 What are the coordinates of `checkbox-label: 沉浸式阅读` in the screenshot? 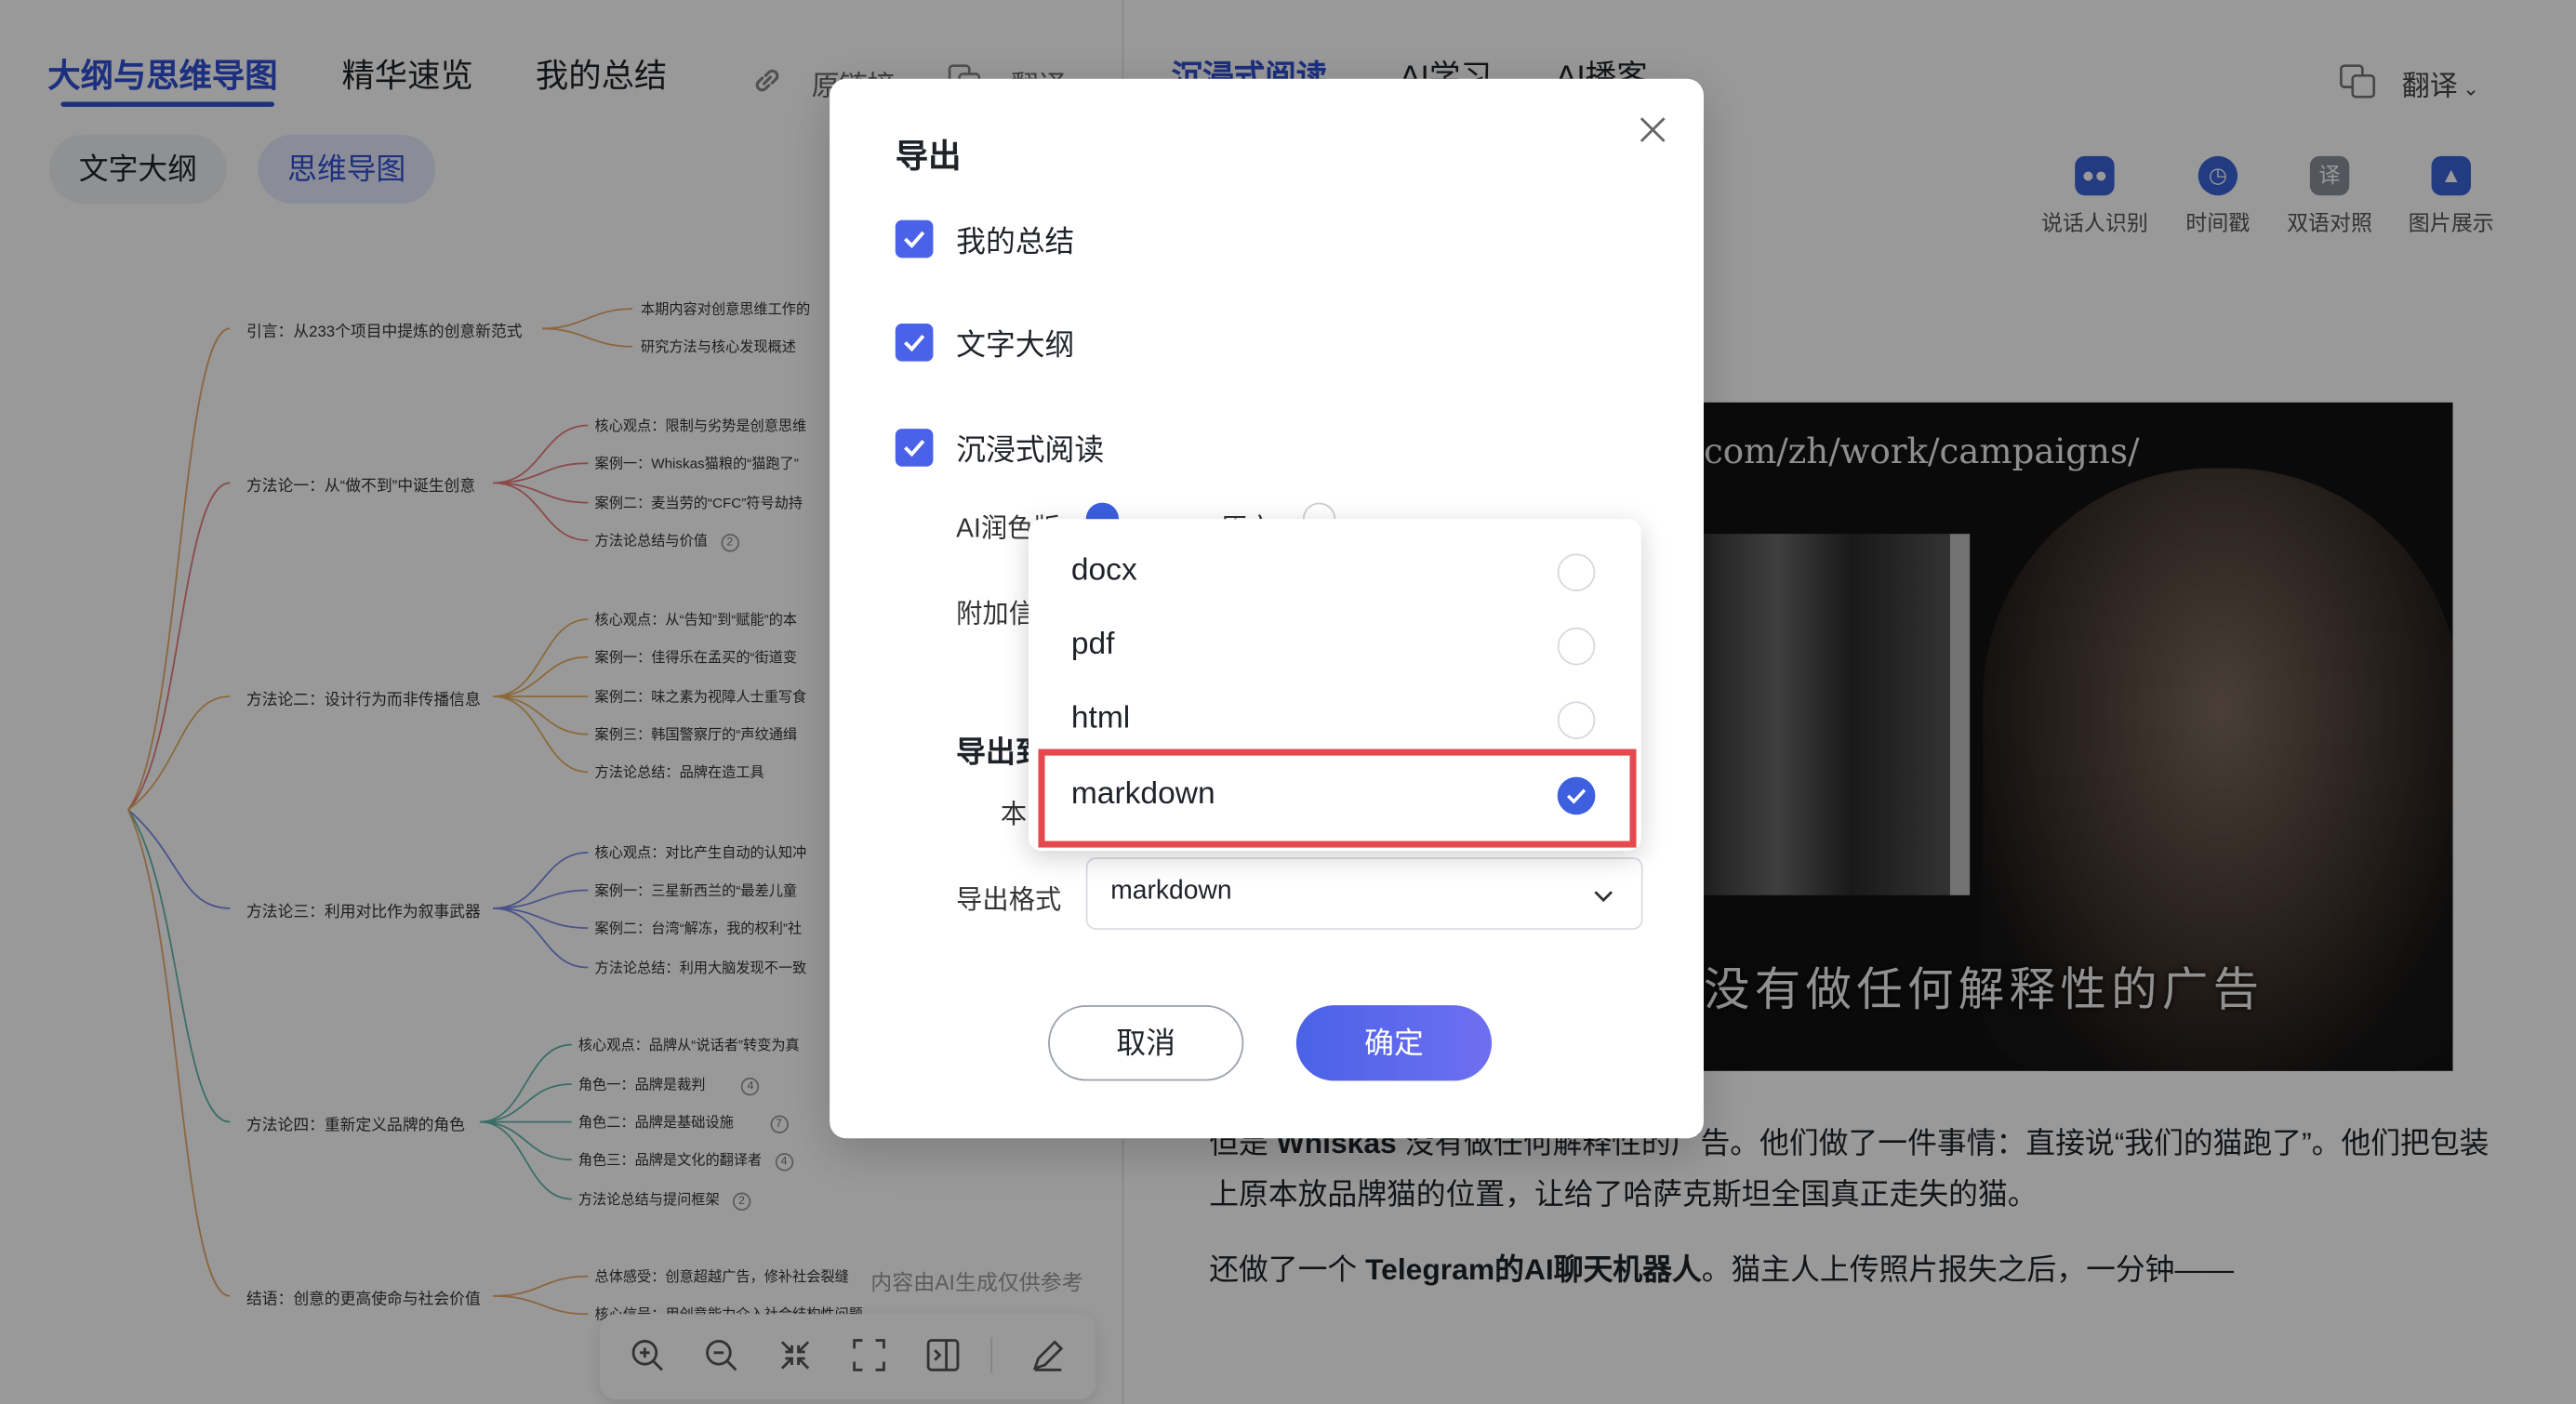 It's located at (1030, 450).